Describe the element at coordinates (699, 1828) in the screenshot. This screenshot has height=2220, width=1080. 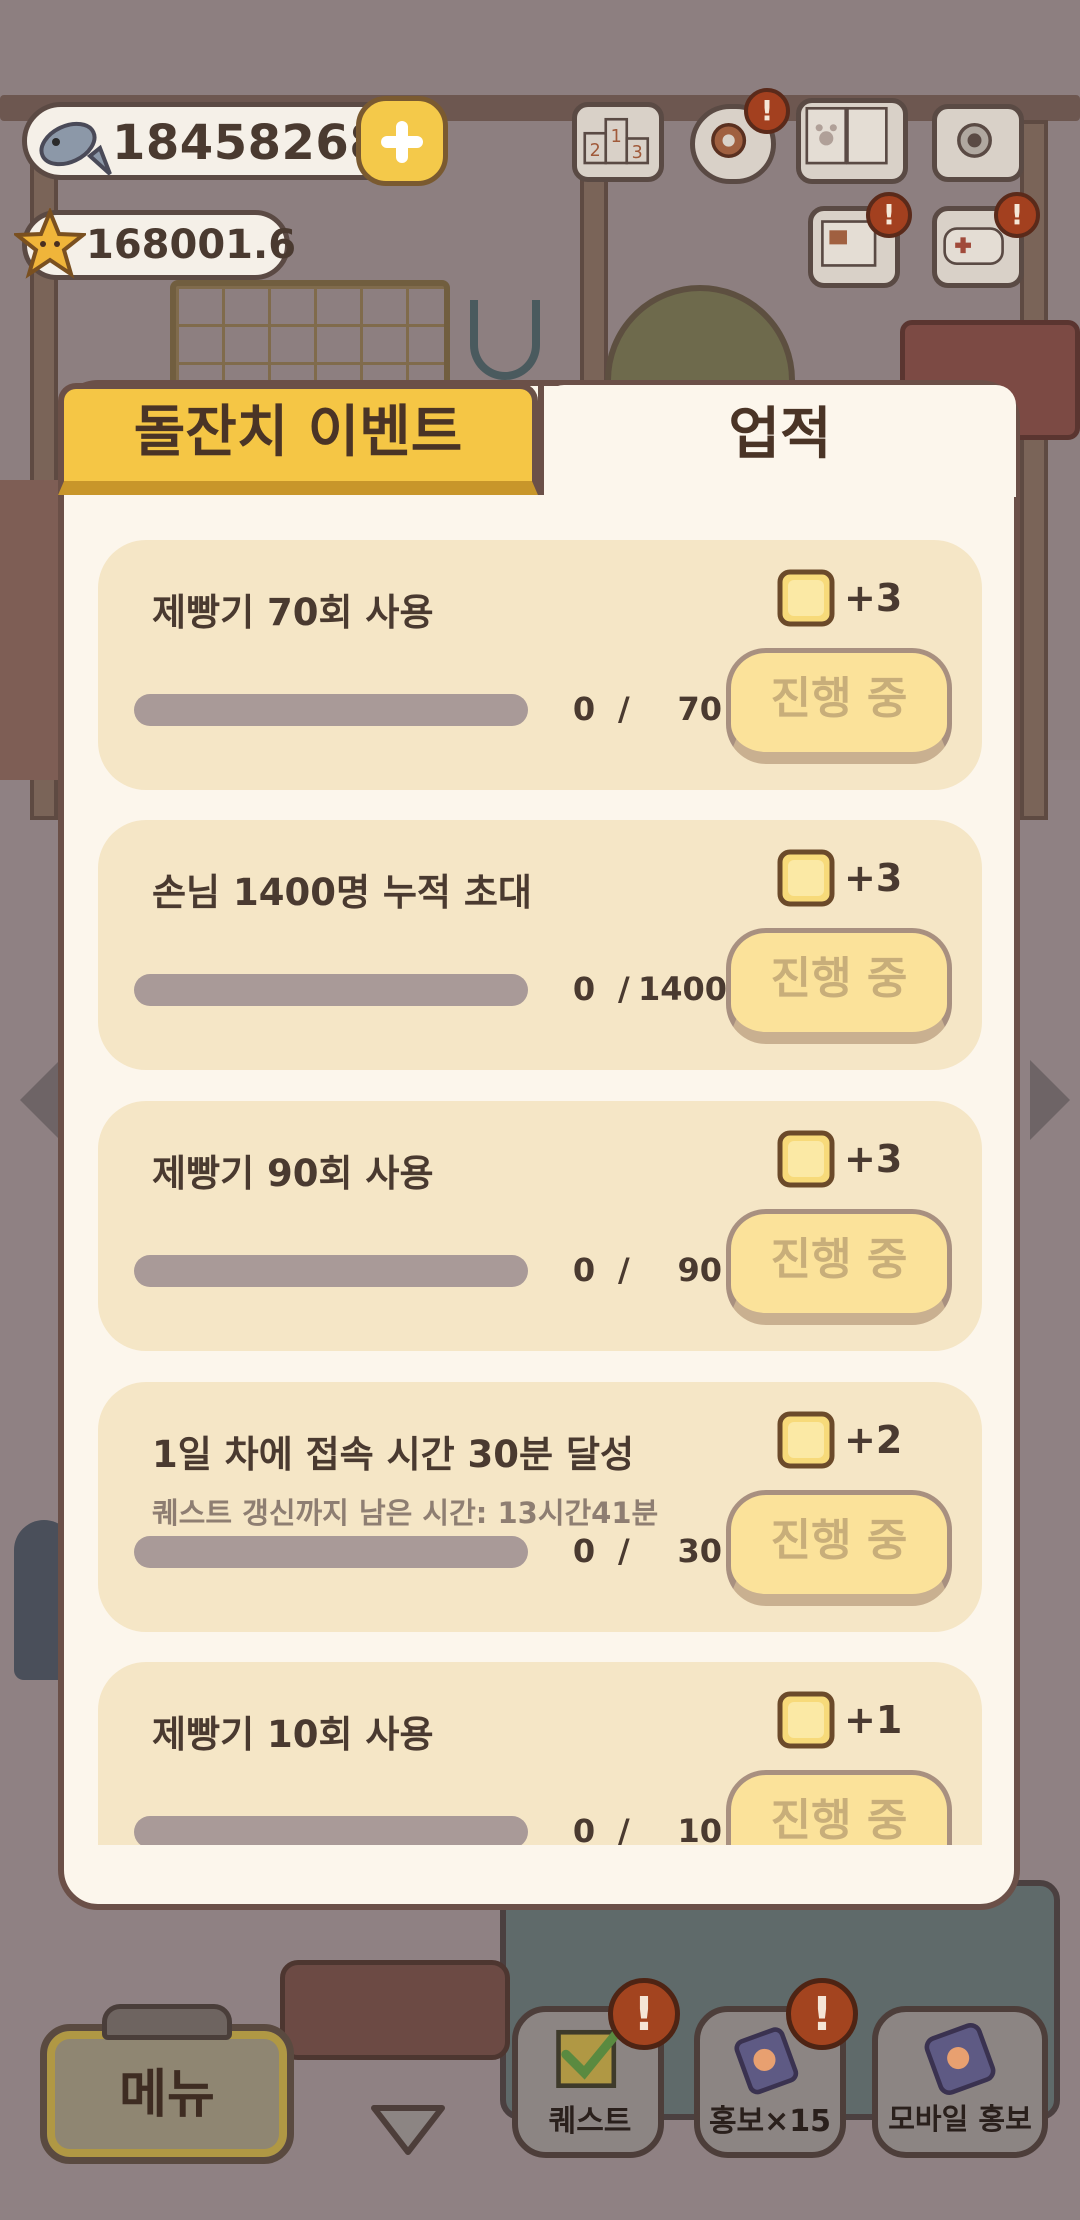
I see `progress-max: 10` at that location.